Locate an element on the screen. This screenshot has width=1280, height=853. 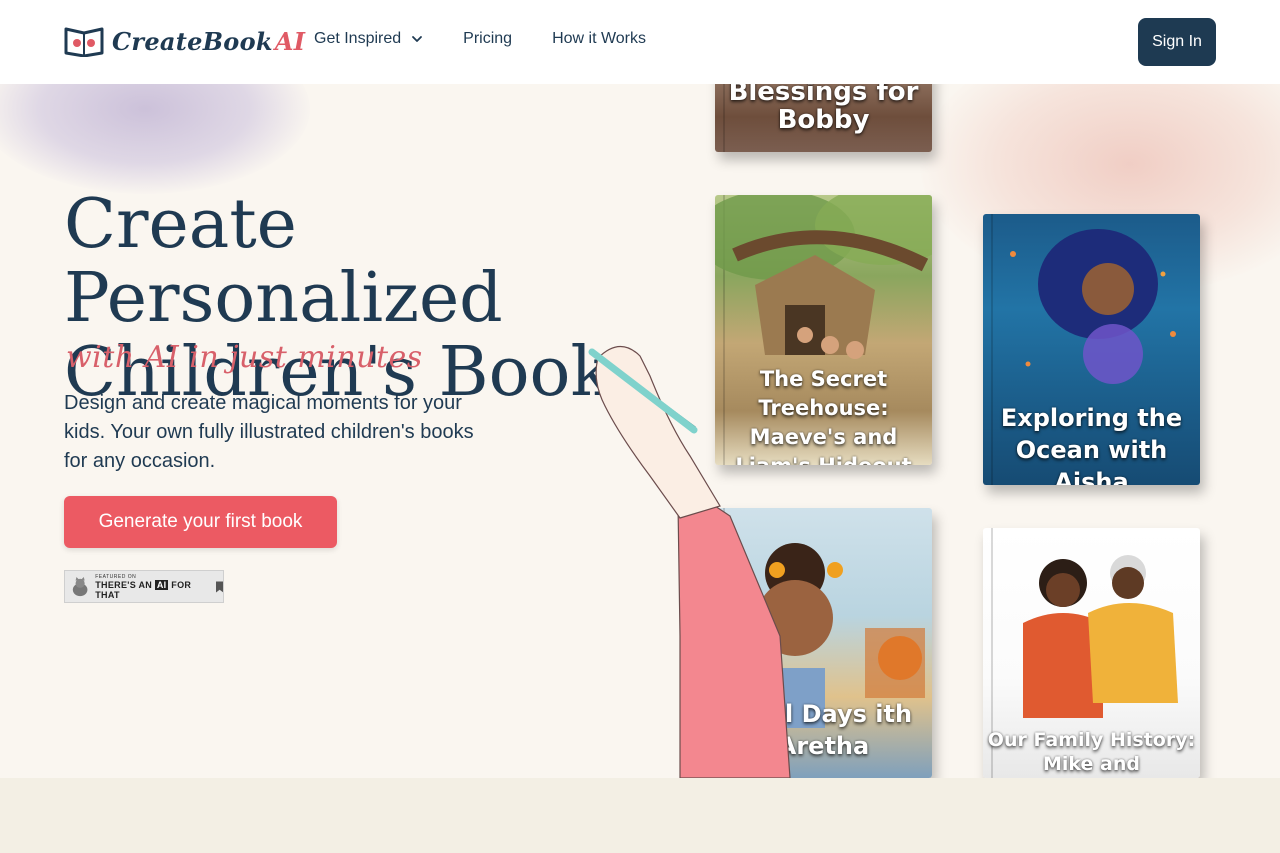
main-nav: Get Inspired Pricing How it Works is located at coordinates (500, 39).